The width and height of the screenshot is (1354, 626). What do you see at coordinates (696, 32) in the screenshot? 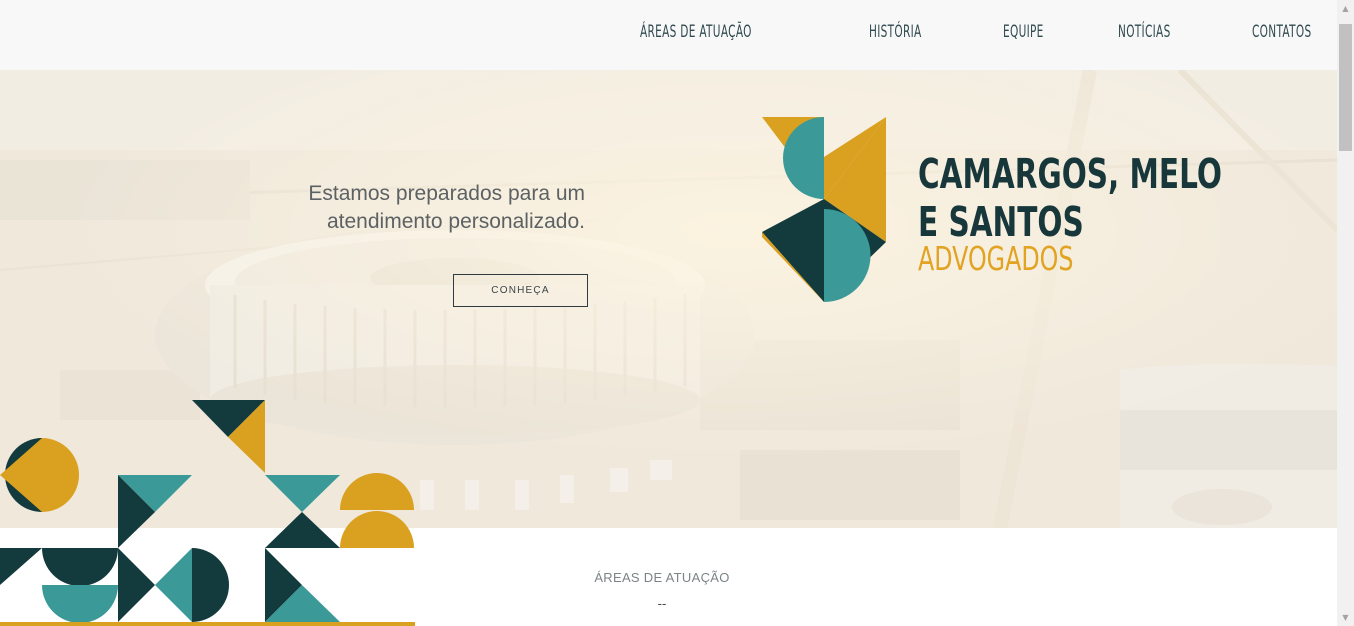
I see `nav-item-areas-de-atuacao: ÁREAS DE ATUAÇÃO` at bounding box center [696, 32].